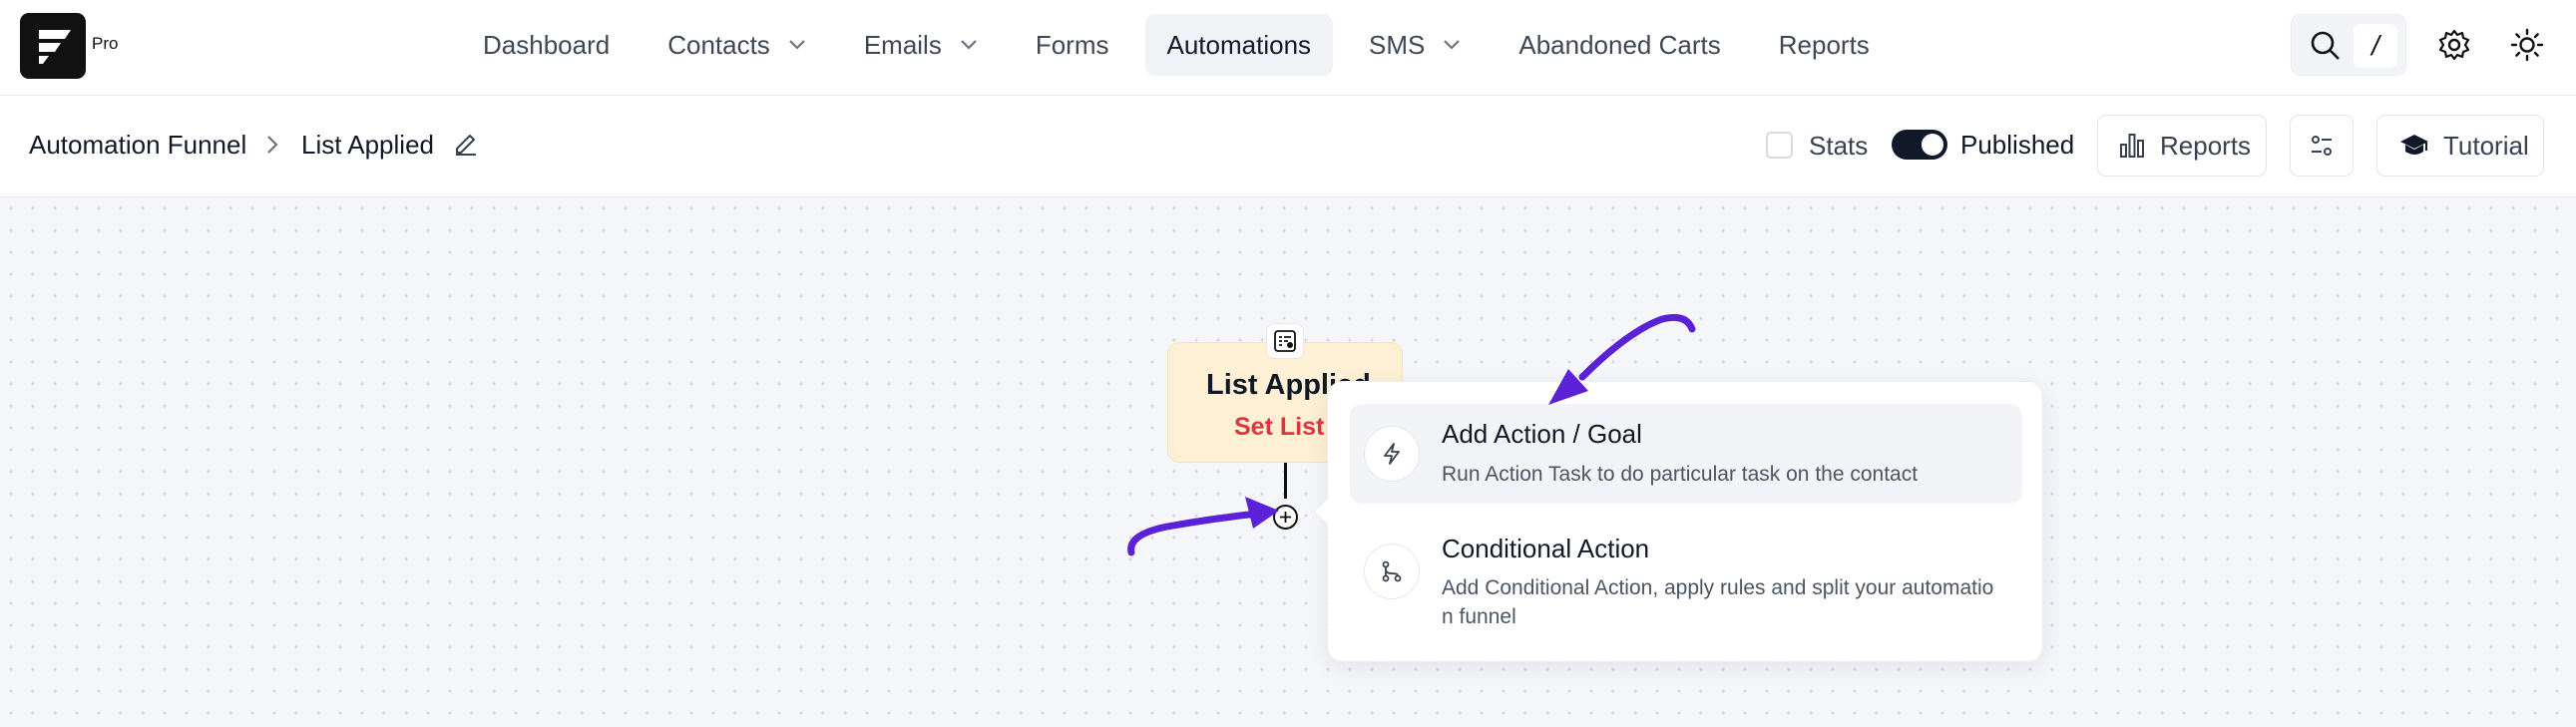  Describe the element at coordinates (1392, 454) in the screenshot. I see `bolt-icon` at that location.